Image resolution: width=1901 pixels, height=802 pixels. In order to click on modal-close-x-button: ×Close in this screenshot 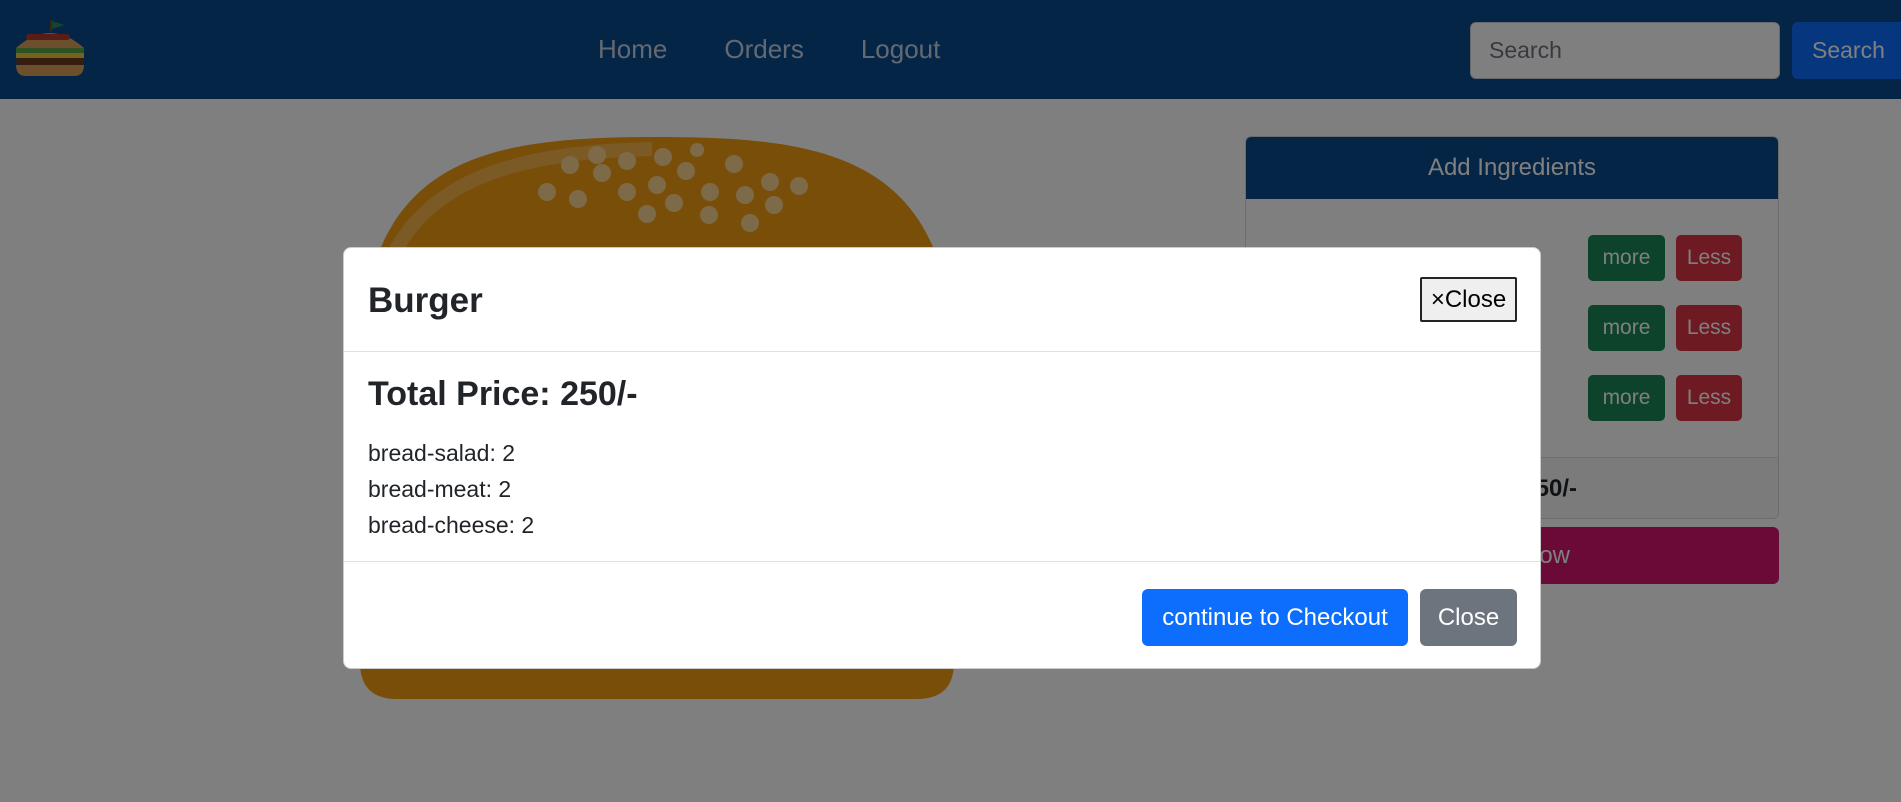, I will do `click(1468, 299)`.